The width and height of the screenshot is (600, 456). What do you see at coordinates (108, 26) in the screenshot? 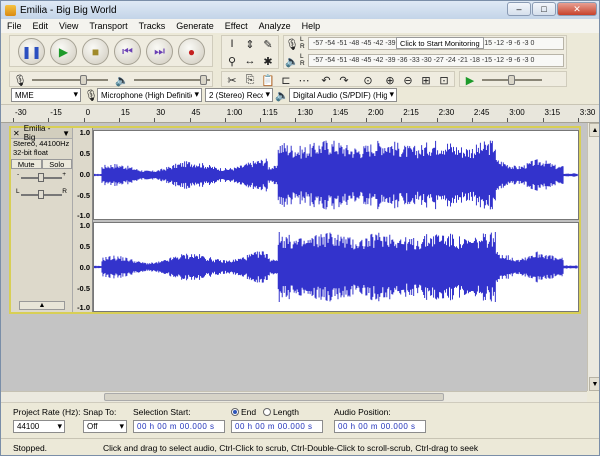
I see `menu-transport: Transport` at bounding box center [108, 26].